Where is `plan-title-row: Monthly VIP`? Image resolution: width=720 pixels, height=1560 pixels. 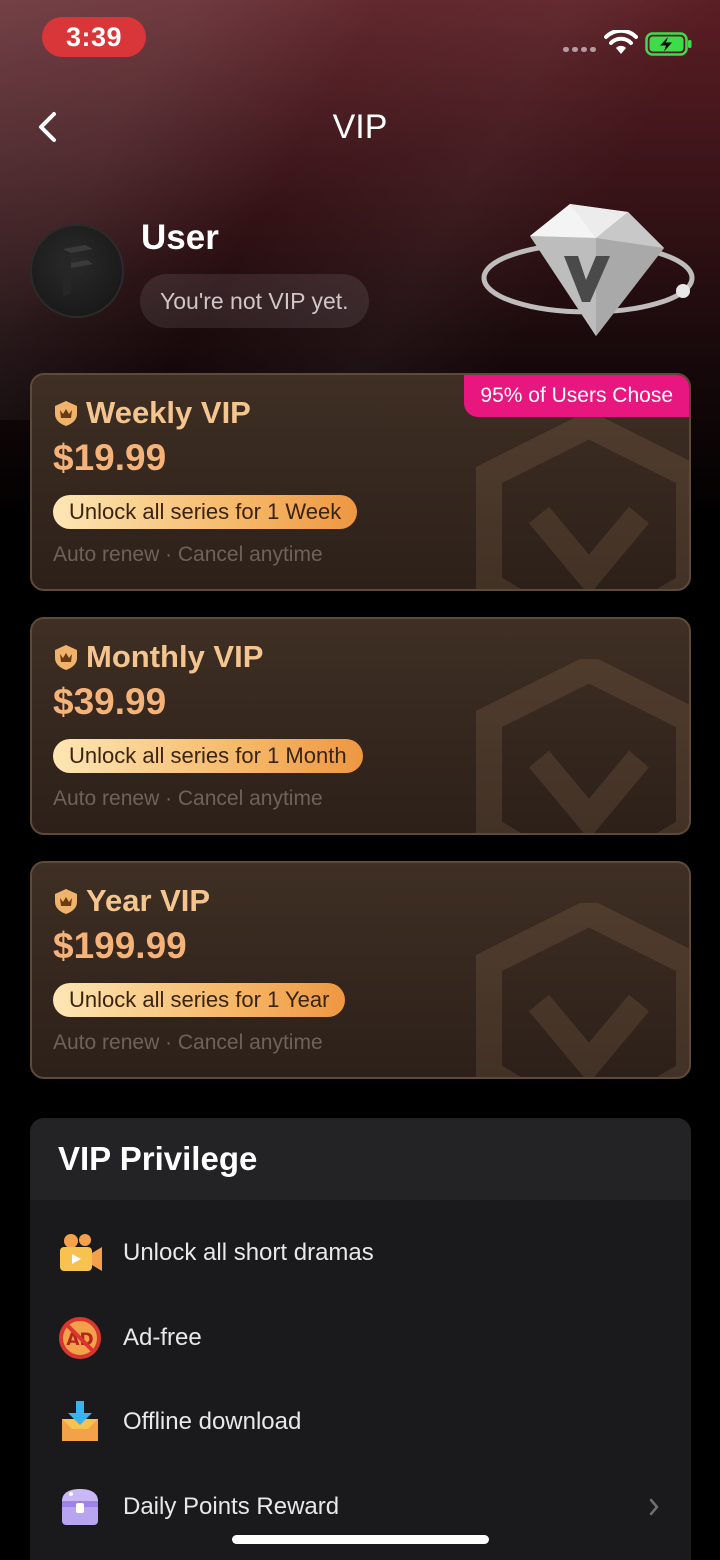 plan-title-row: Monthly VIP is located at coordinates (157, 657).